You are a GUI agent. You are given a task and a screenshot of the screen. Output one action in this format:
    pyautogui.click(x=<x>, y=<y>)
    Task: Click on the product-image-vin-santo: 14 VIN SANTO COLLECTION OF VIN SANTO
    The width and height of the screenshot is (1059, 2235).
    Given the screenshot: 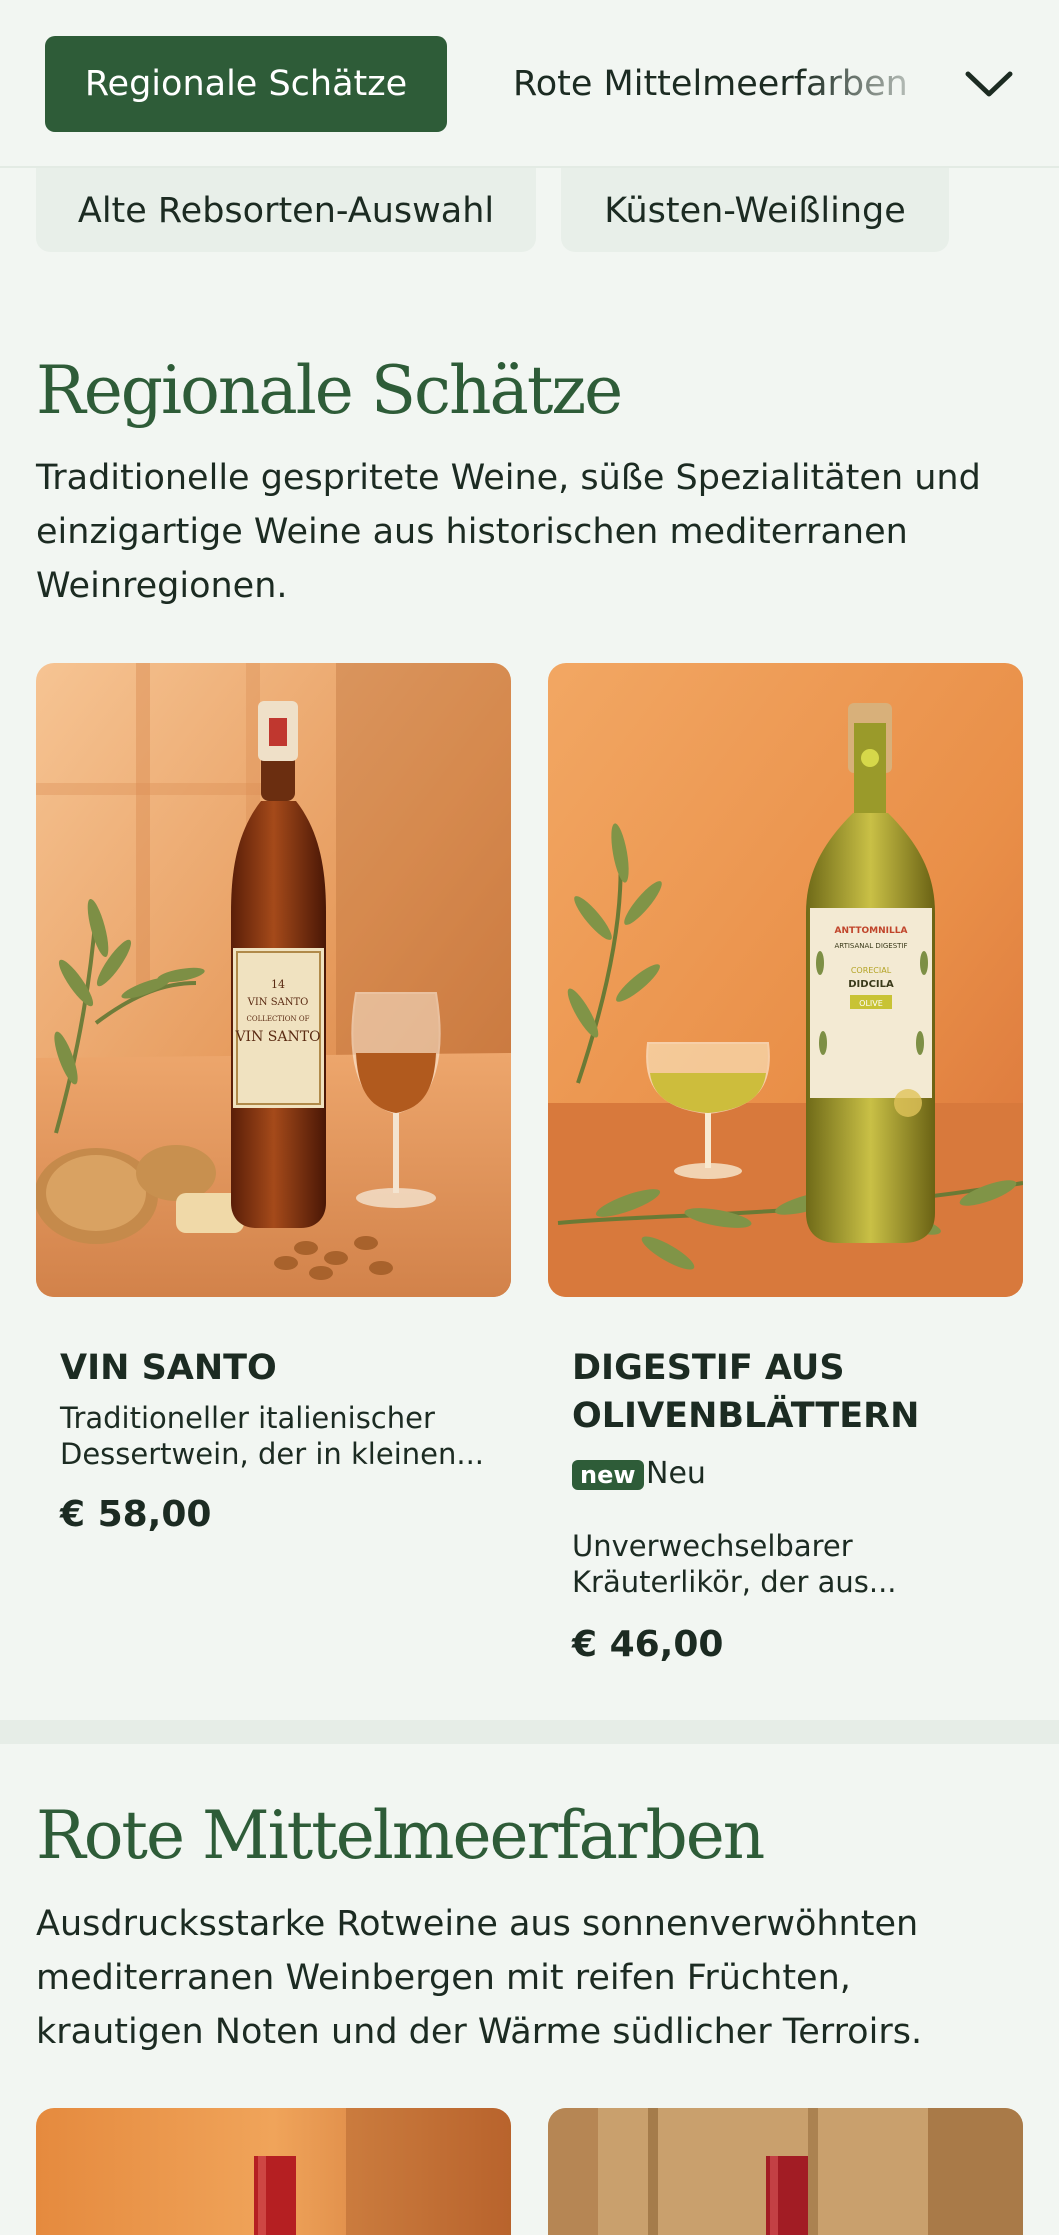 What is the action you would take?
    pyautogui.click(x=273, y=980)
    